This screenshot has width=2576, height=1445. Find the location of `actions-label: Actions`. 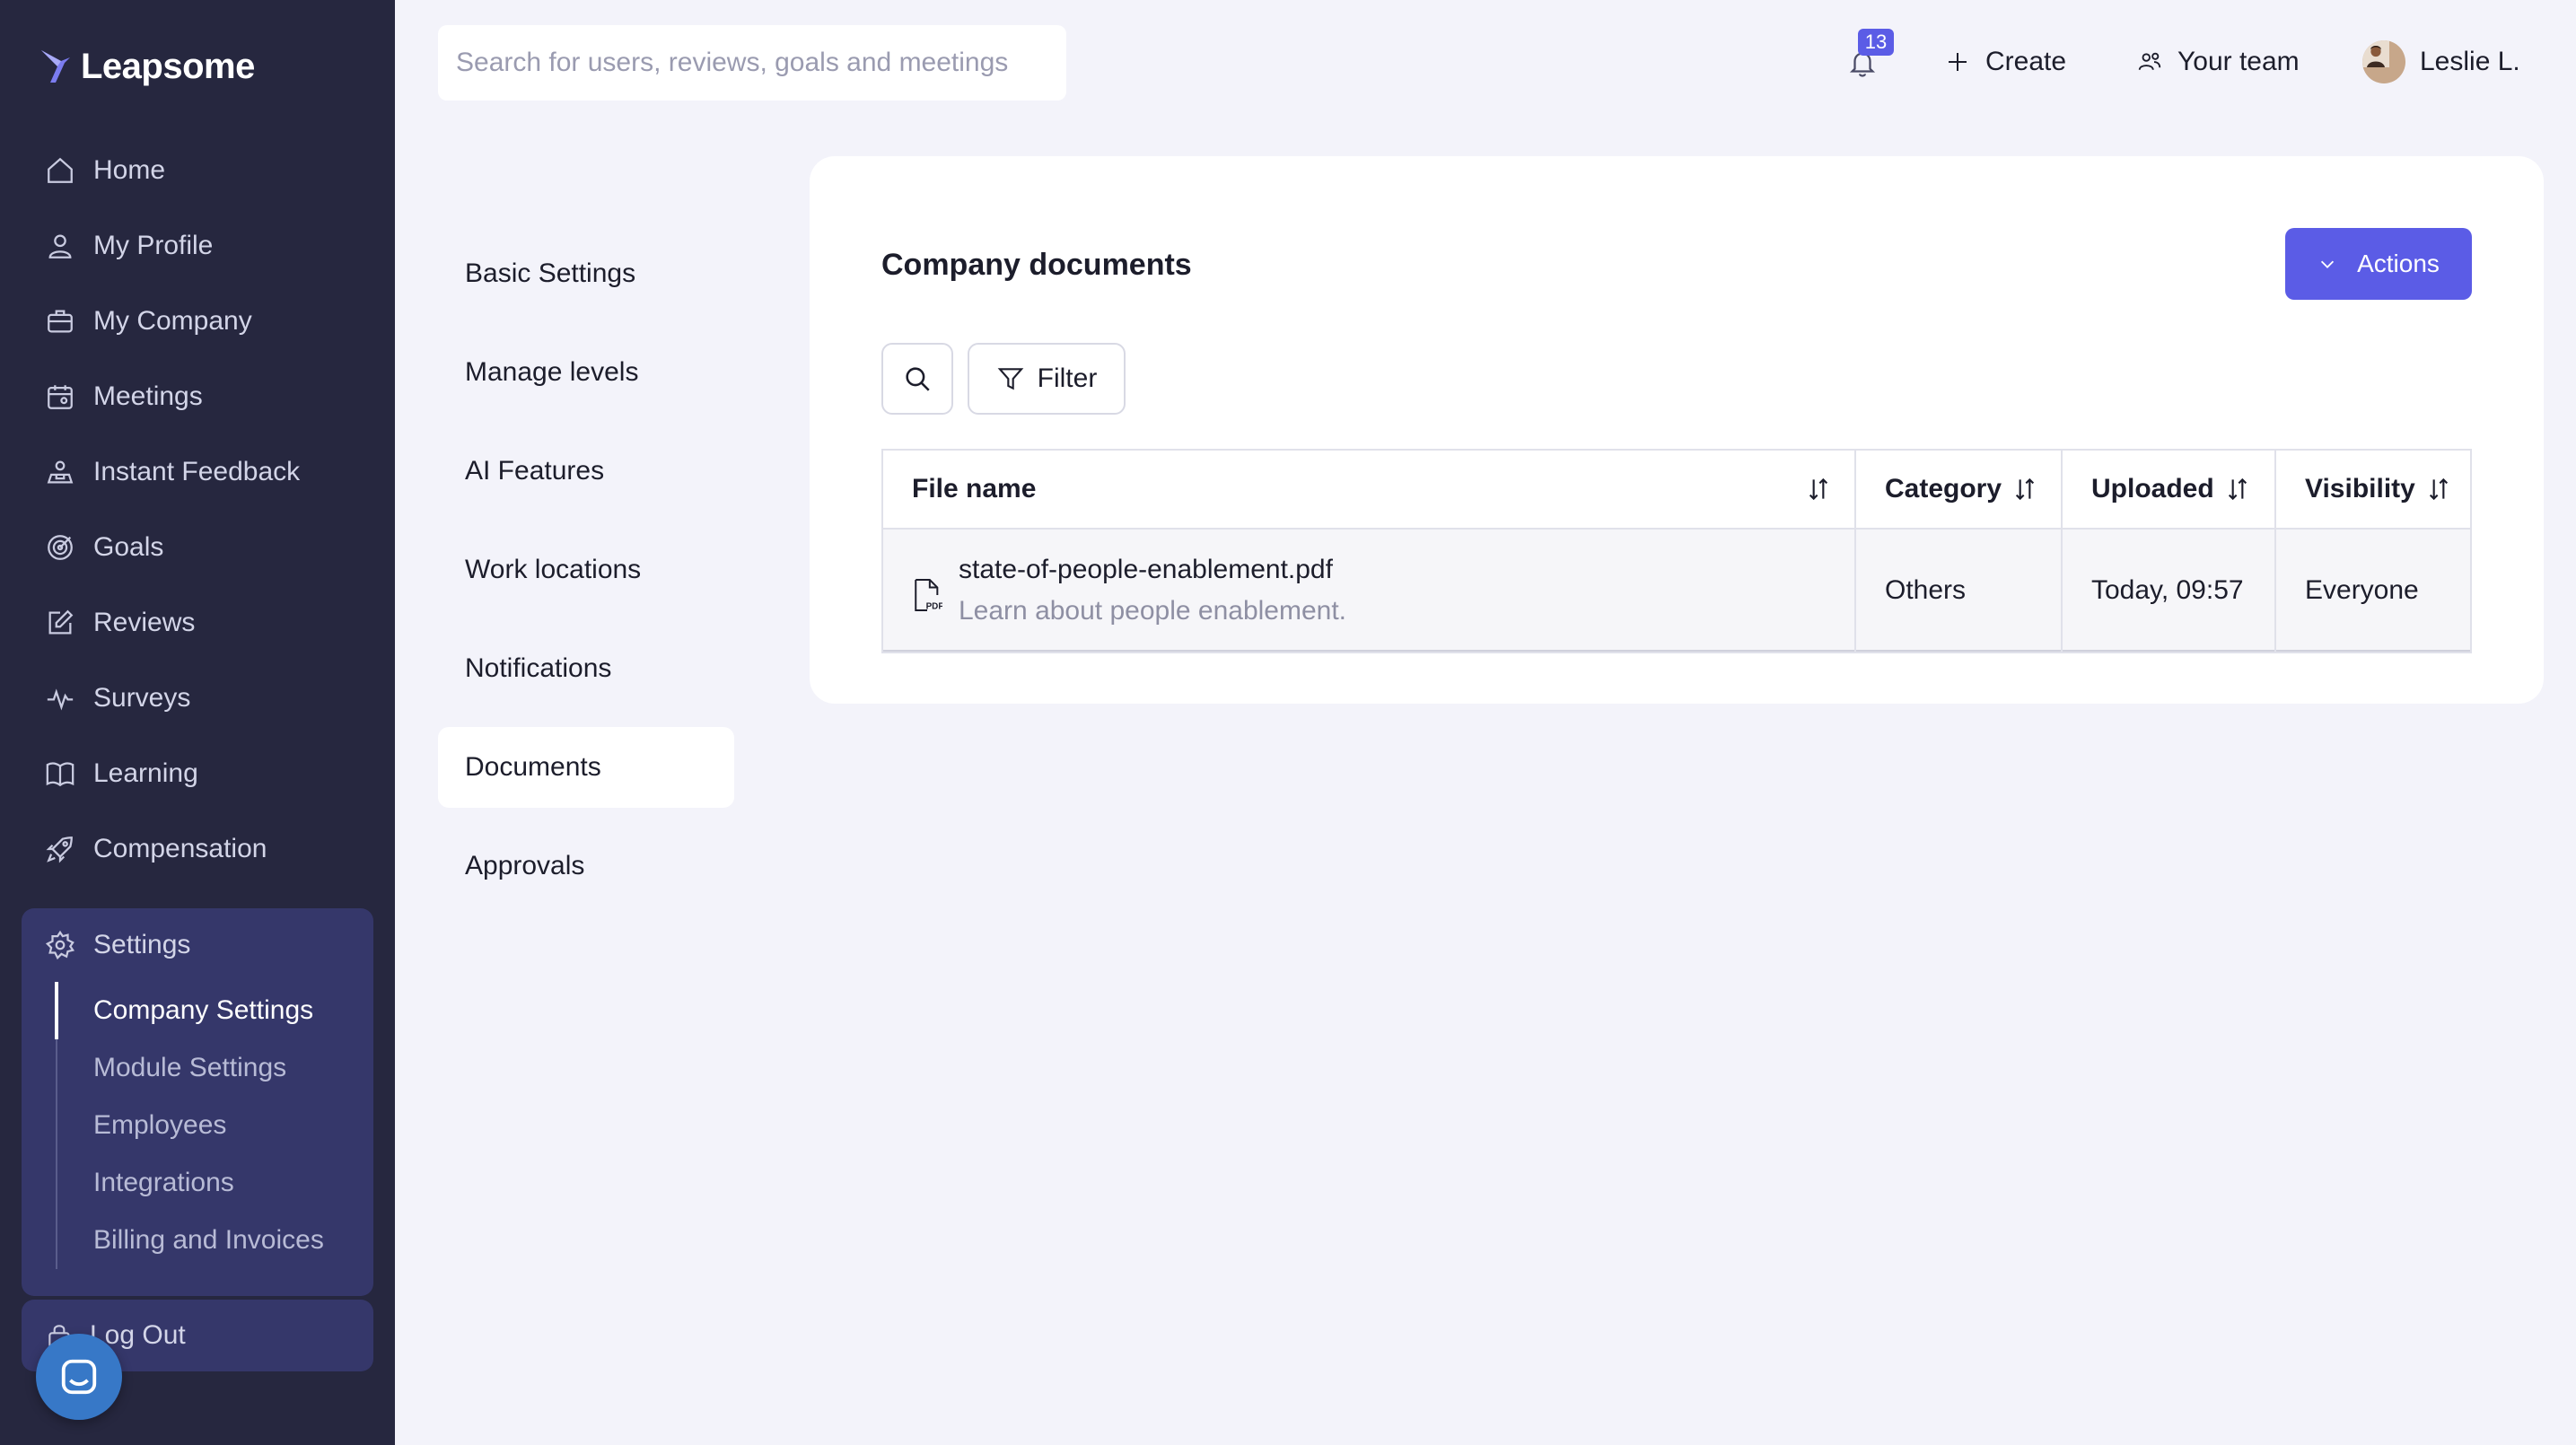

actions-label: Actions is located at coordinates (2398, 263).